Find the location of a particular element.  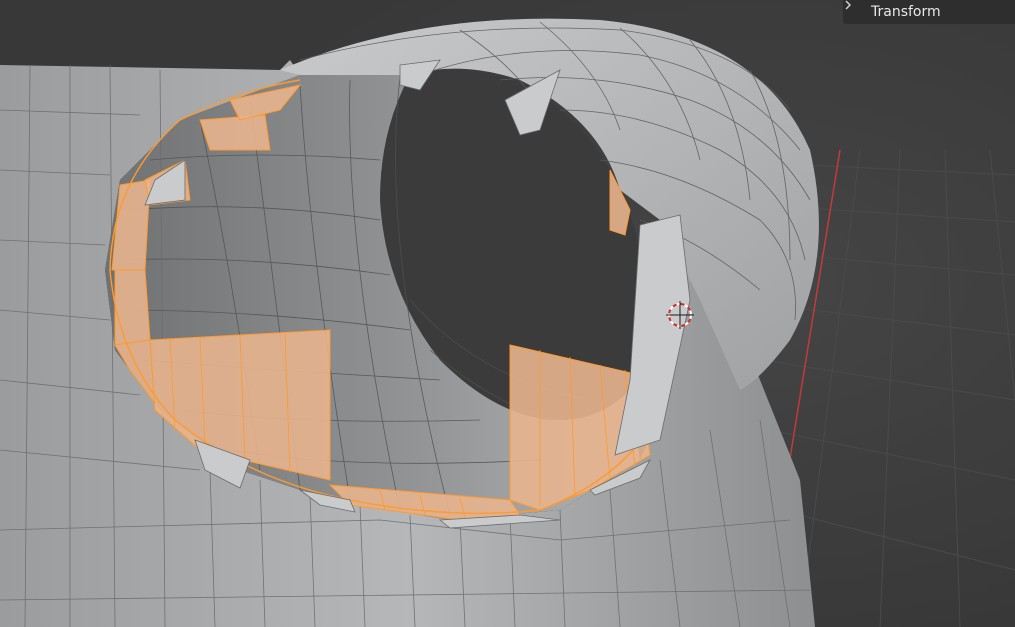

transform-panel-label: Transform is located at coordinates (906, 12).